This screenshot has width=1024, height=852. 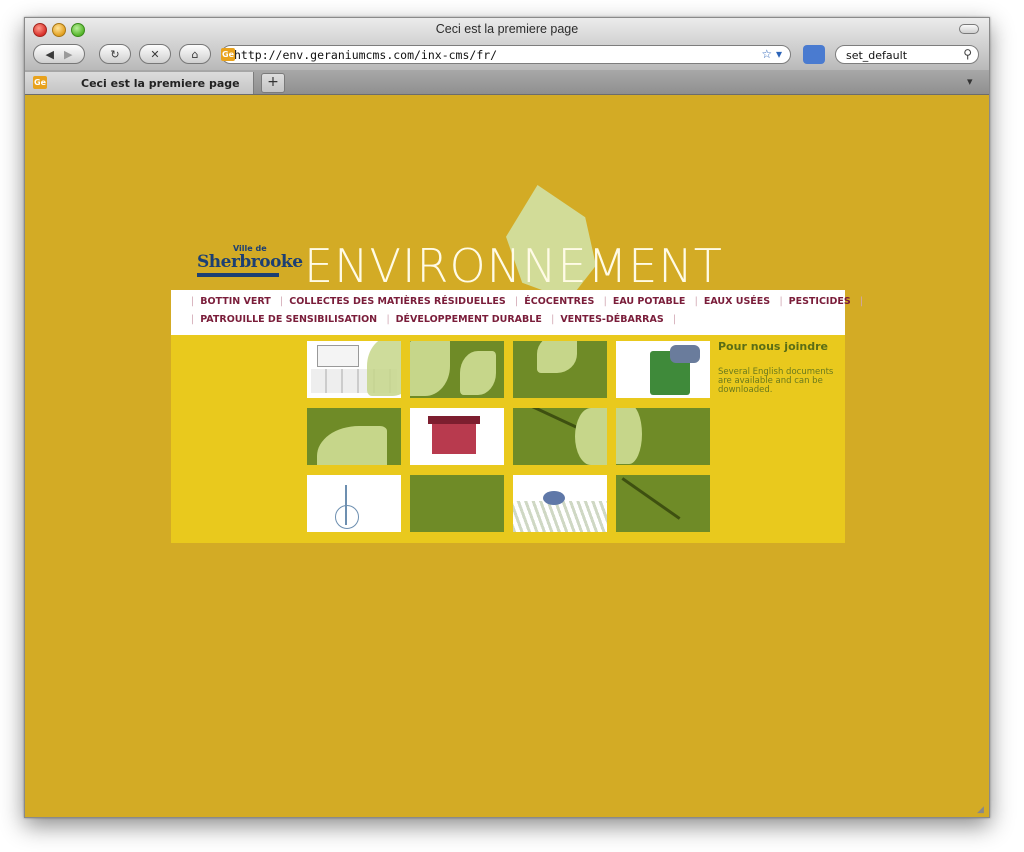 What do you see at coordinates (354, 503) in the screenshot?
I see `tile-plant-image` at bounding box center [354, 503].